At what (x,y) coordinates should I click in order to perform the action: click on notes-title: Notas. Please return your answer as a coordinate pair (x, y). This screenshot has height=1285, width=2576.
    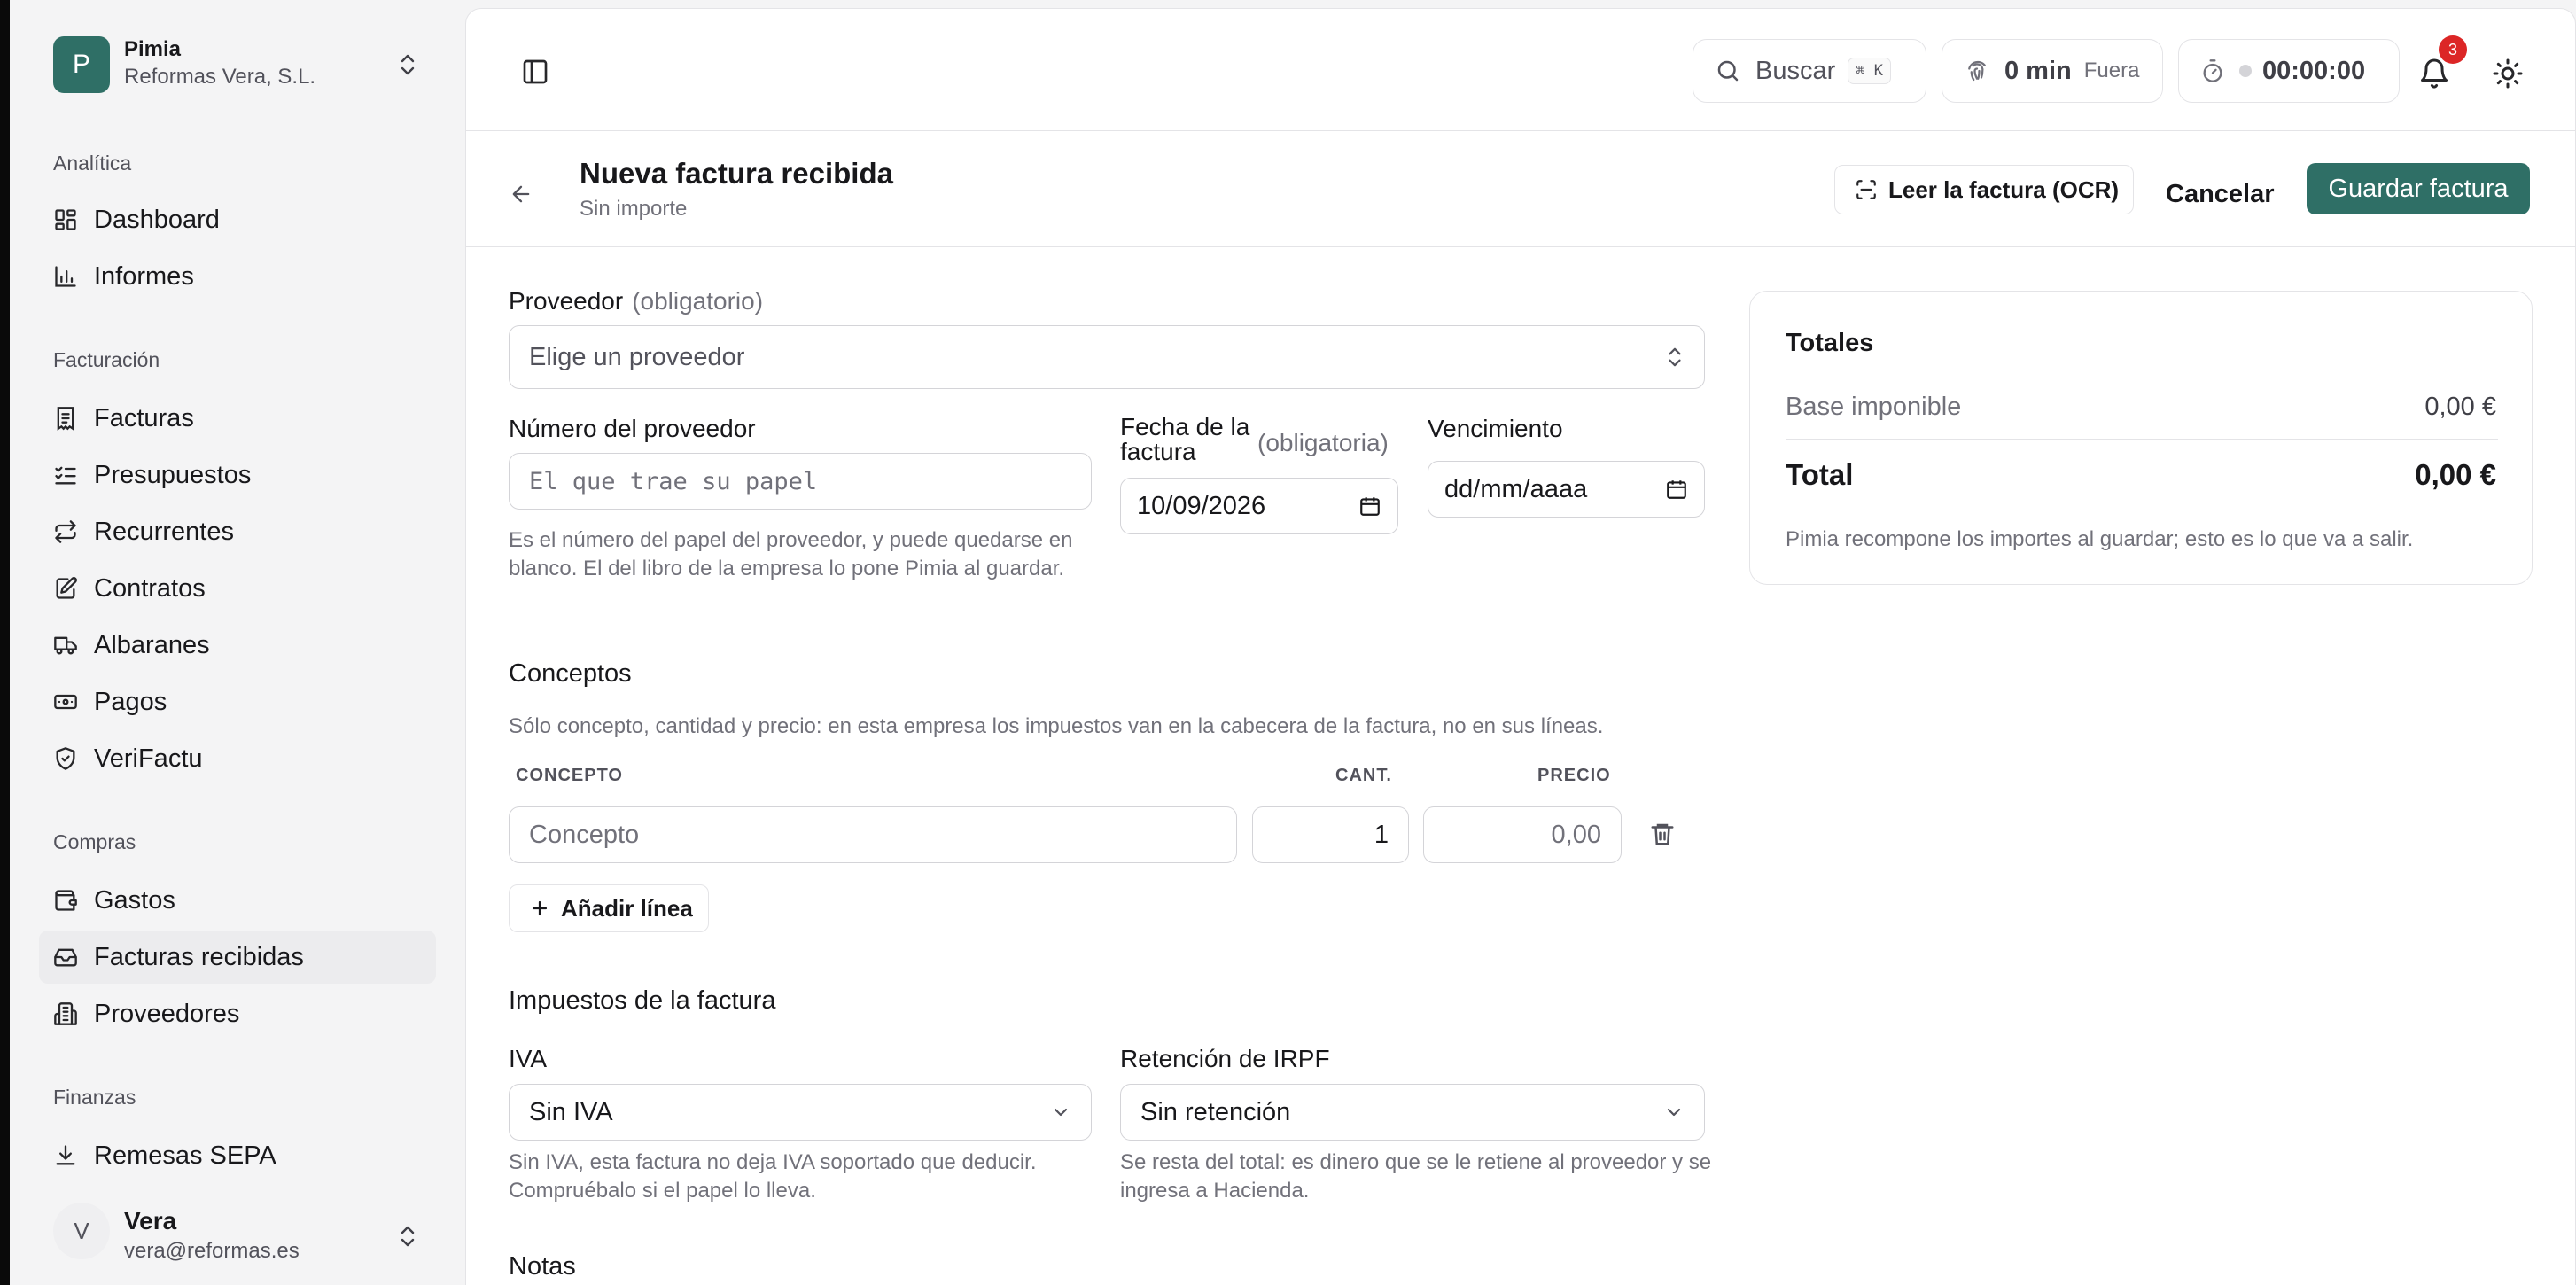
    Looking at the image, I should click on (542, 1266).